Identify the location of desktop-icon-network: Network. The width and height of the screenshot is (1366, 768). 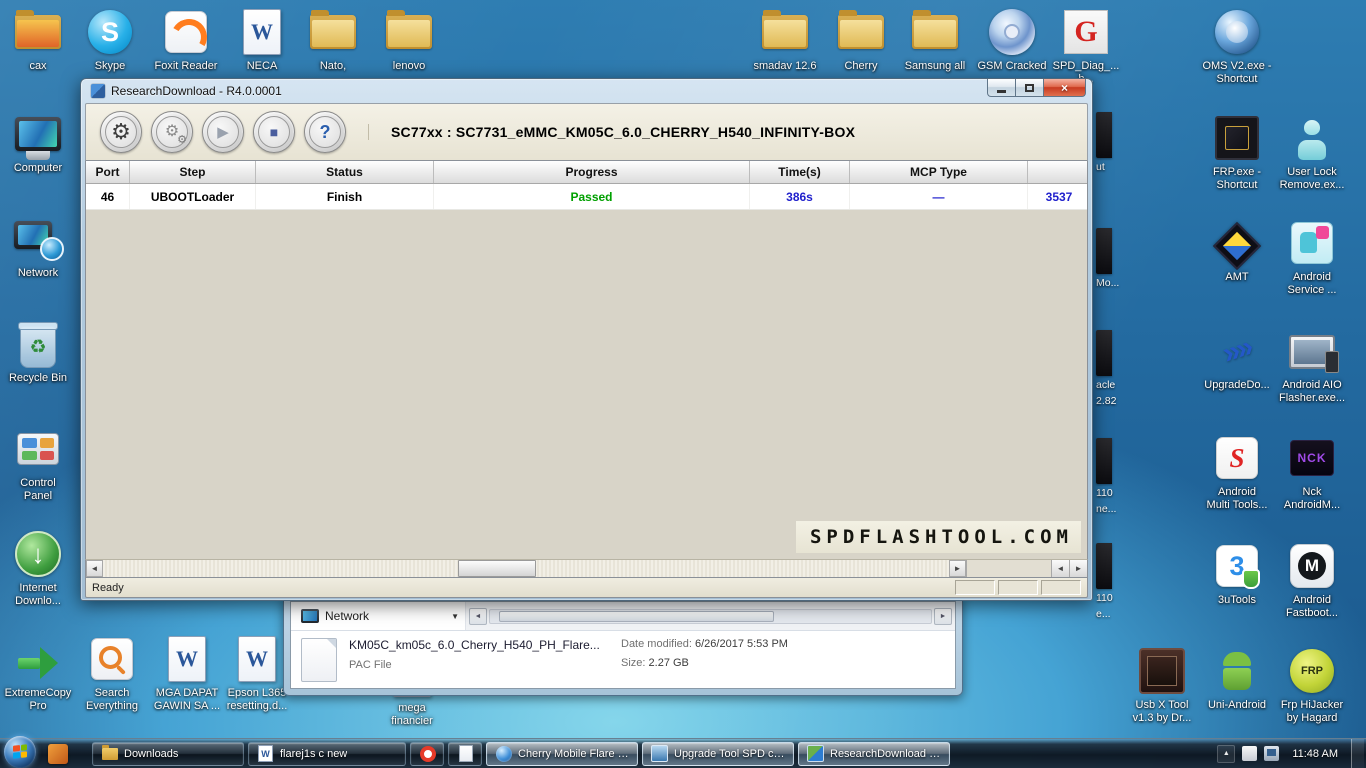
(38, 246).